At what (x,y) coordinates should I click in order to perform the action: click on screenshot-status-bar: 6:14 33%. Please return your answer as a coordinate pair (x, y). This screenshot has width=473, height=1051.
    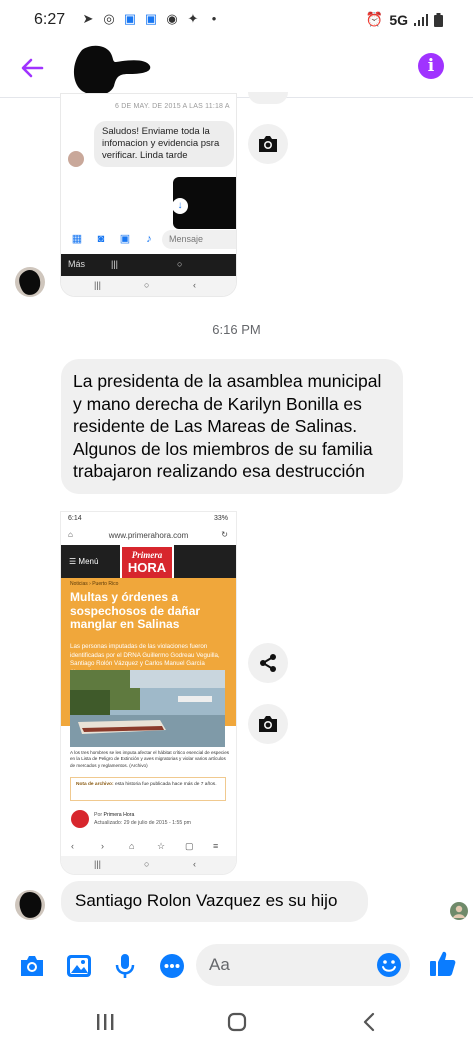
    Looking at the image, I should click on (148, 519).